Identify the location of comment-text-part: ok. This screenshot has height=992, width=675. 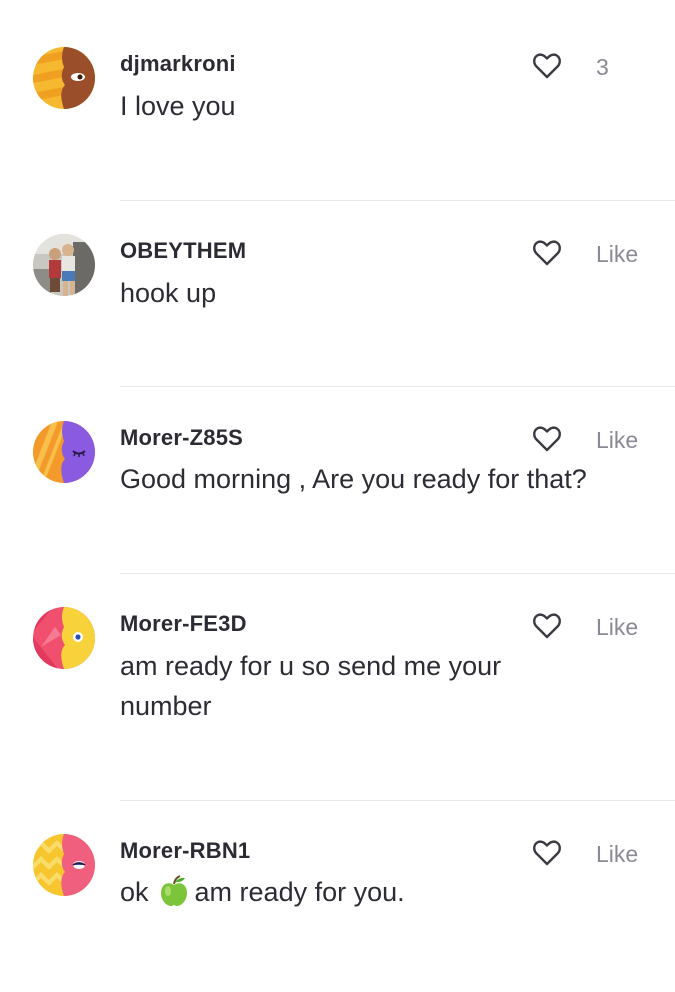
(134, 892).